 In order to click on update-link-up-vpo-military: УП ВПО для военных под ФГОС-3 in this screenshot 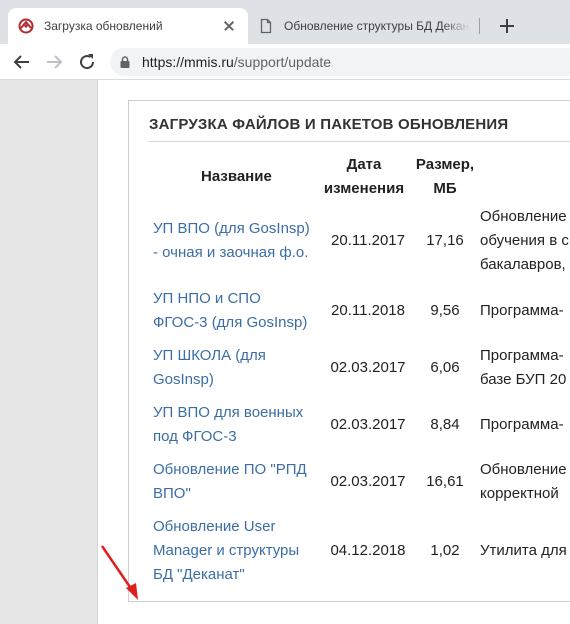, I will do `click(228, 425)`.